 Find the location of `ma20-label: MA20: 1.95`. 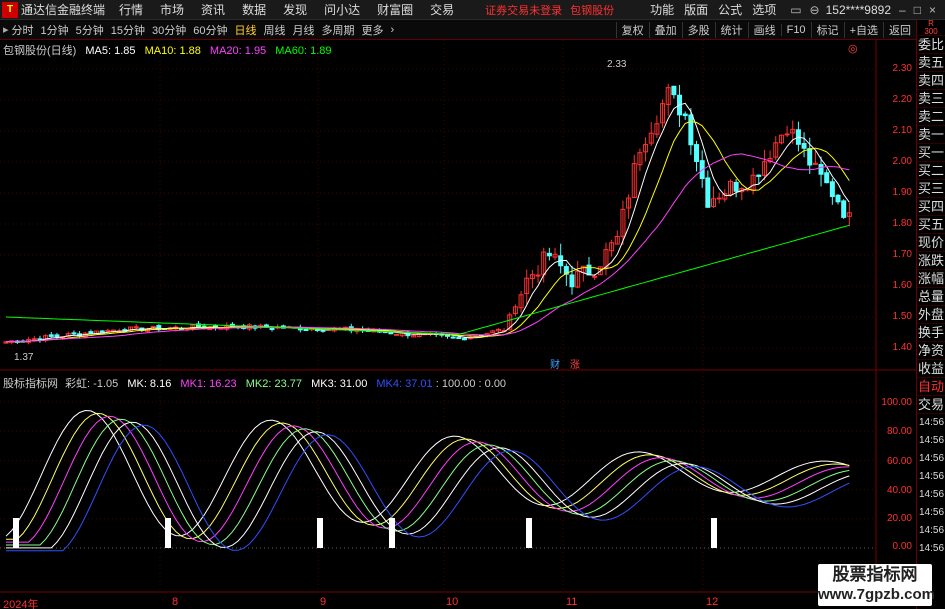

ma20-label: MA20: 1.95 is located at coordinates (238, 51).